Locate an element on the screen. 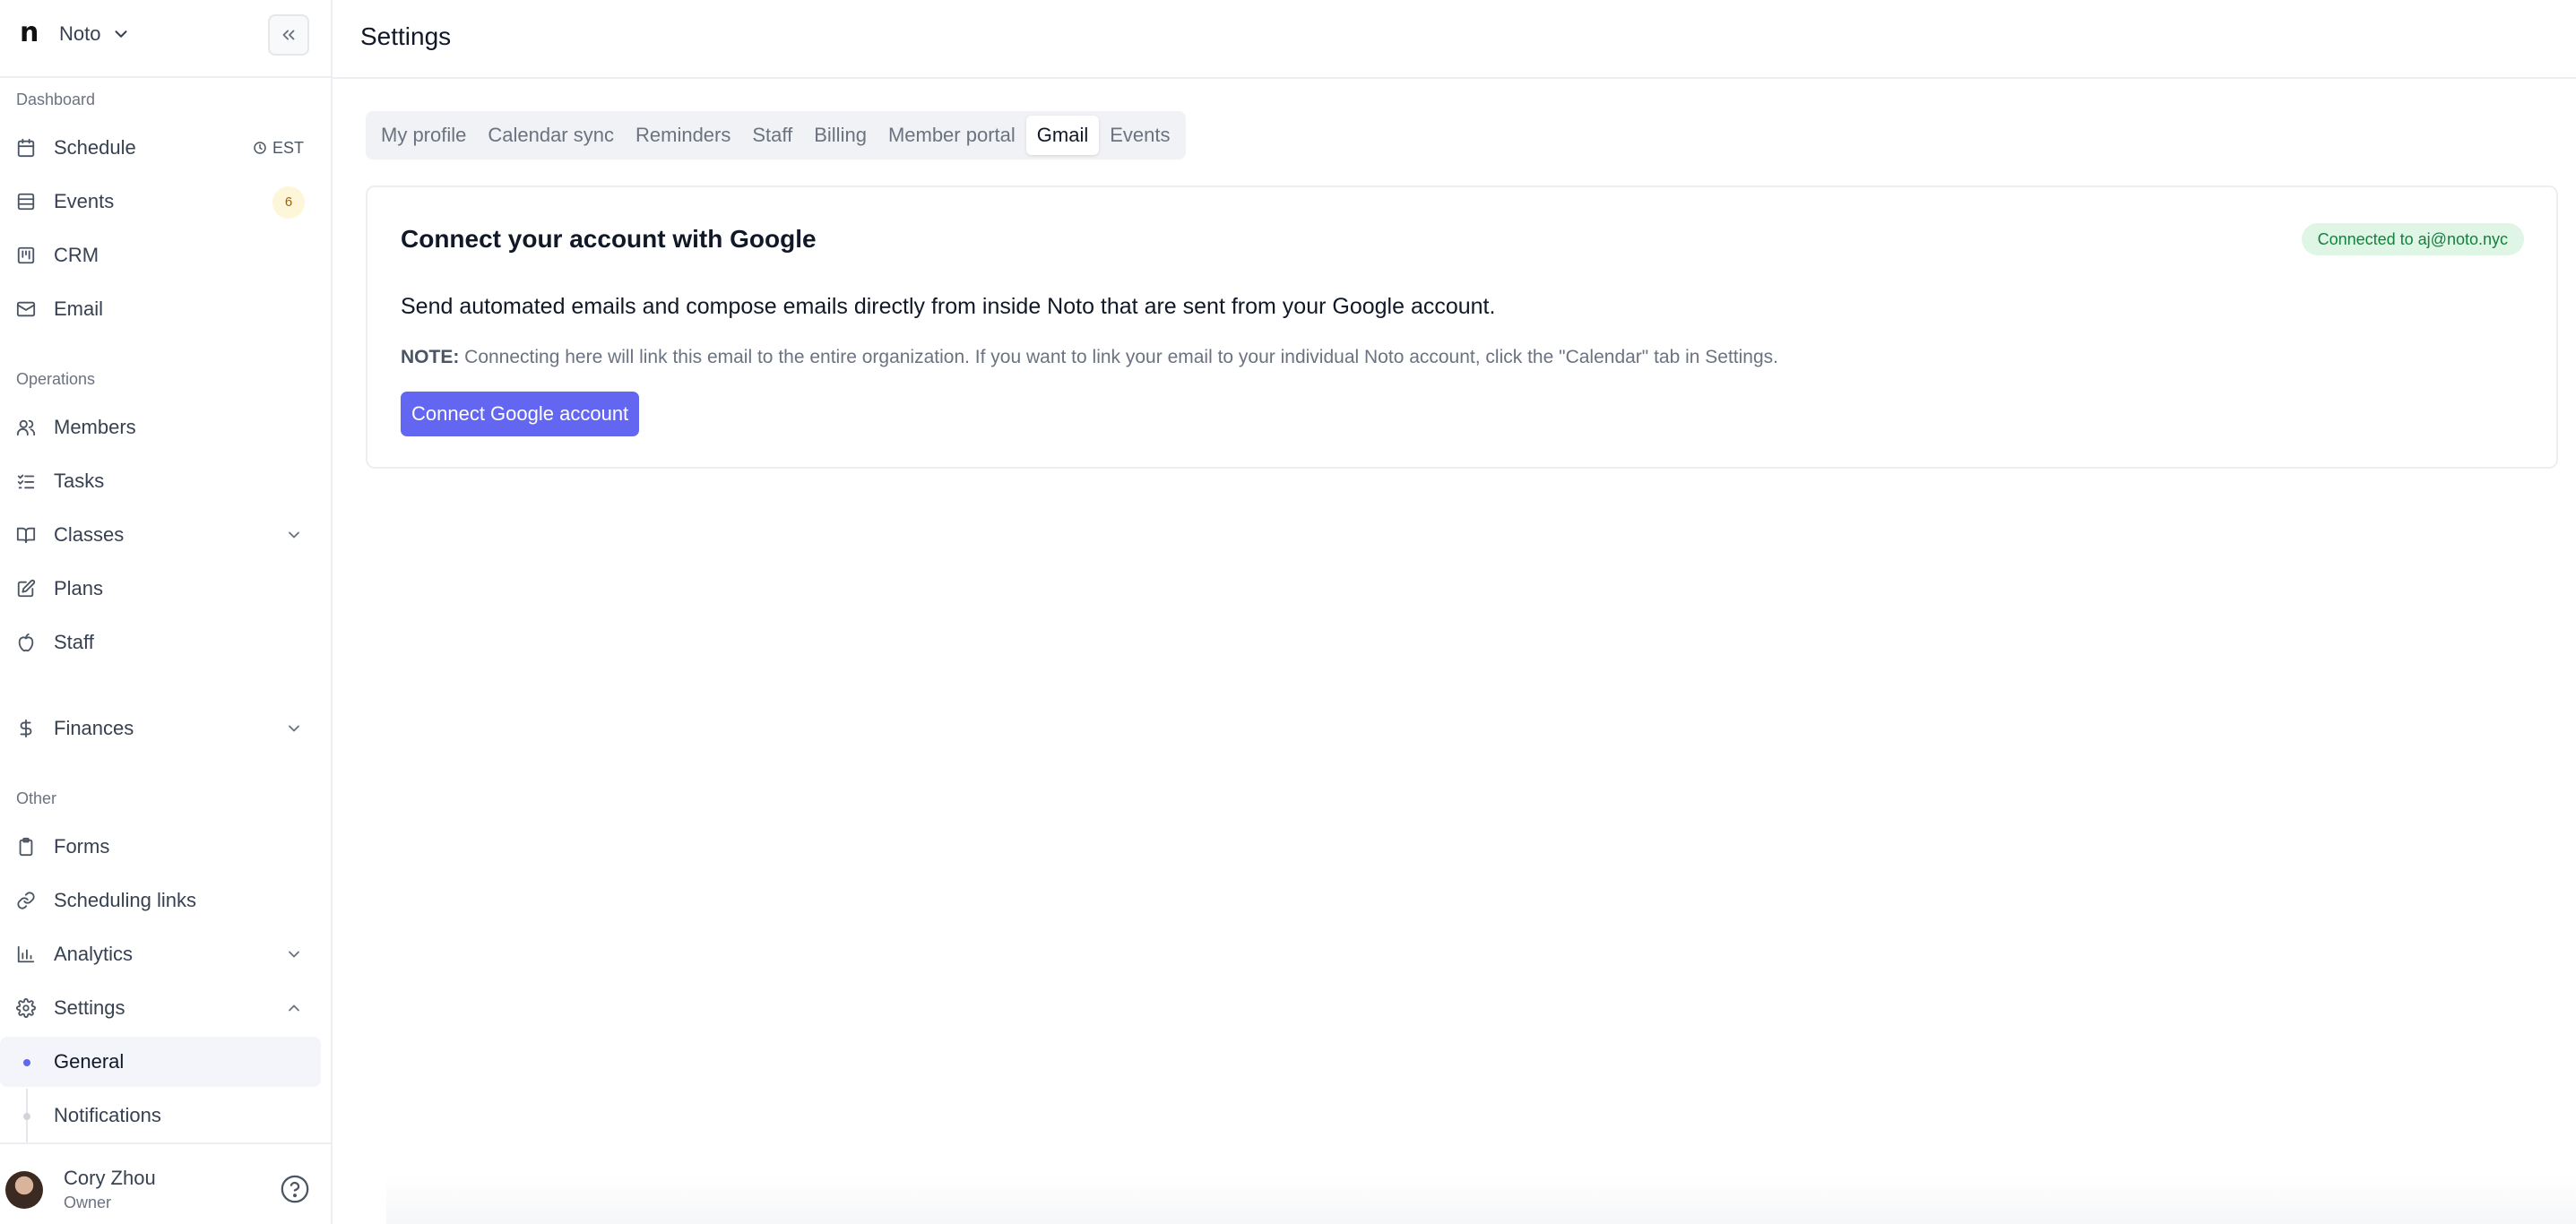 The width and height of the screenshot is (2576, 1224). kanban-icon is located at coordinates (26, 255).